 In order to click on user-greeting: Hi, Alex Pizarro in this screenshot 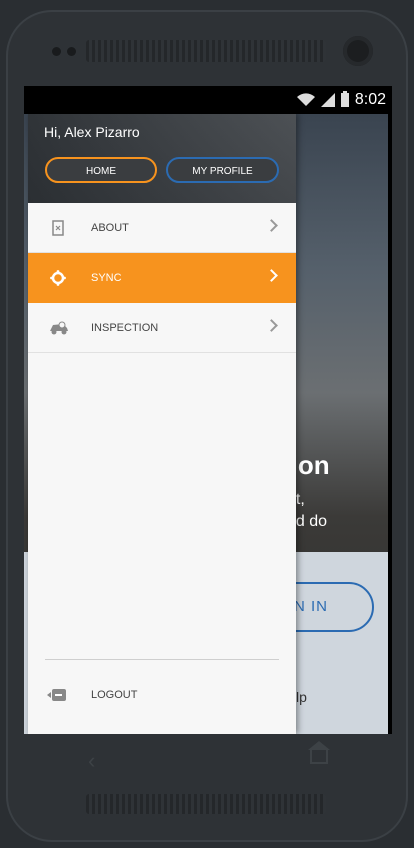, I will do `click(92, 132)`.